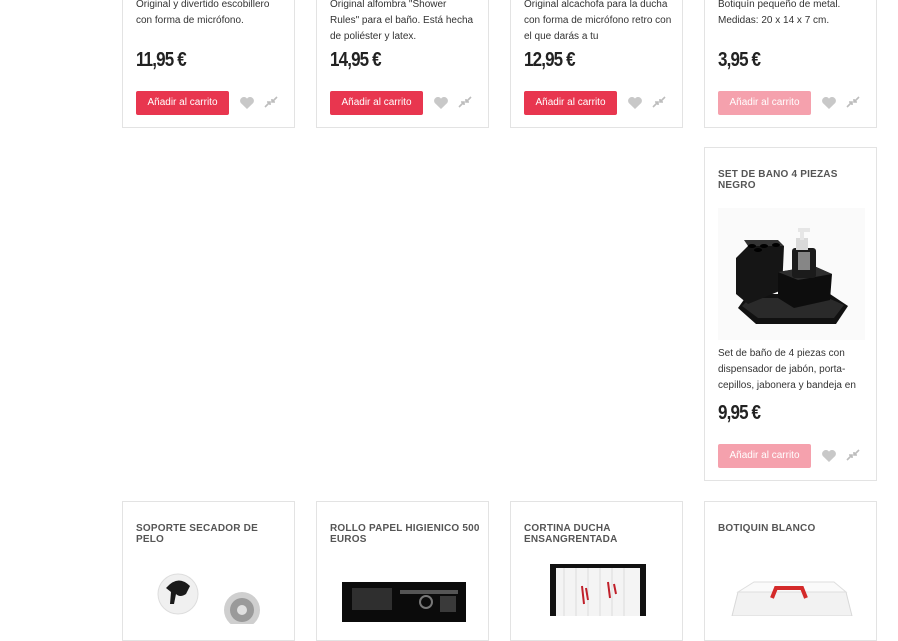 The width and height of the screenshot is (898, 641). Describe the element at coordinates (356, 60) in the screenshot. I see `product-price: 14,95 €` at that location.